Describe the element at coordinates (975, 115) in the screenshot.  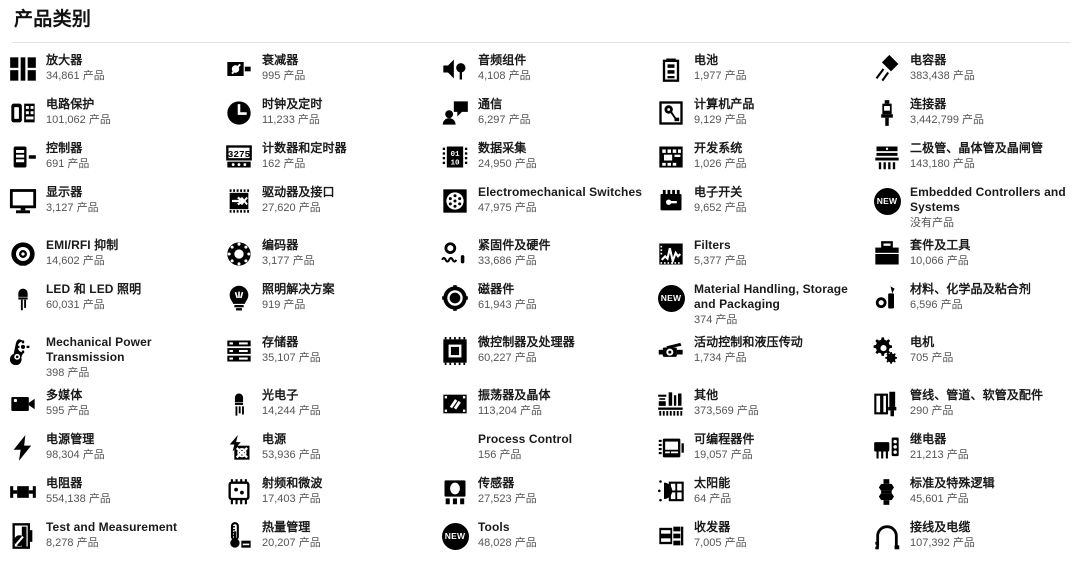
I see `category-item: 连接器 3,442,799 产品` at that location.